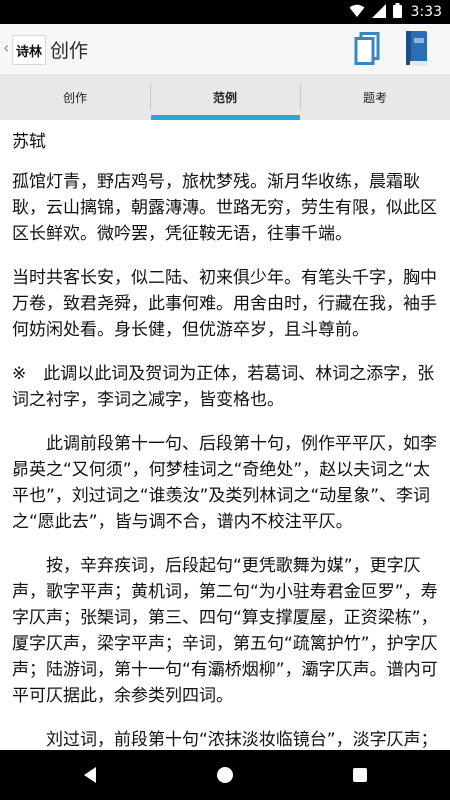  Describe the element at coordinates (417, 51) in the screenshot. I see `book-icon` at that location.